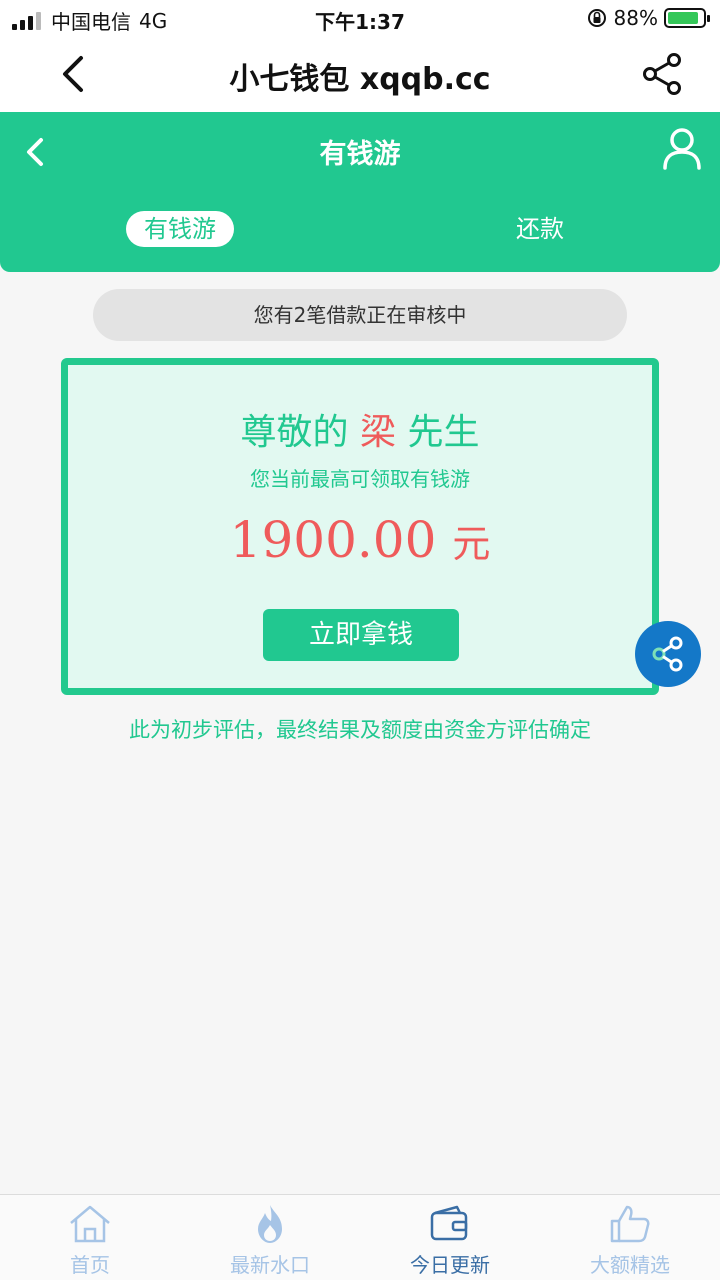 Image resolution: width=720 pixels, height=1280 pixels. What do you see at coordinates (540, 229) in the screenshot?
I see `tab-repayment: 还款` at bounding box center [540, 229].